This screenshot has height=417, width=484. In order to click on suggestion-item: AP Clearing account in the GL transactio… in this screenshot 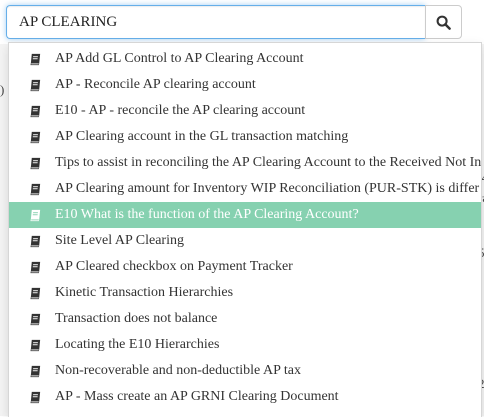, I will do `click(245, 137)`.